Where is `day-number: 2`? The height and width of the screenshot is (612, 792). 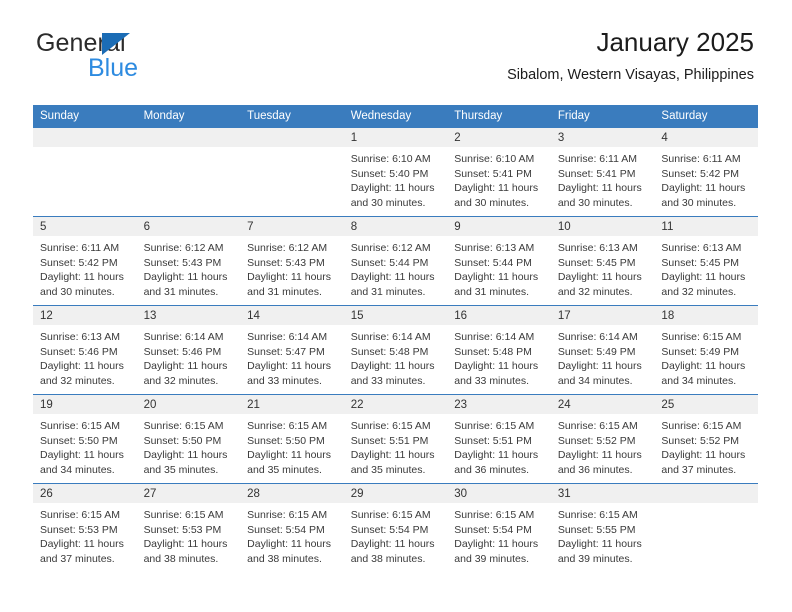 day-number: 2 is located at coordinates (499, 137).